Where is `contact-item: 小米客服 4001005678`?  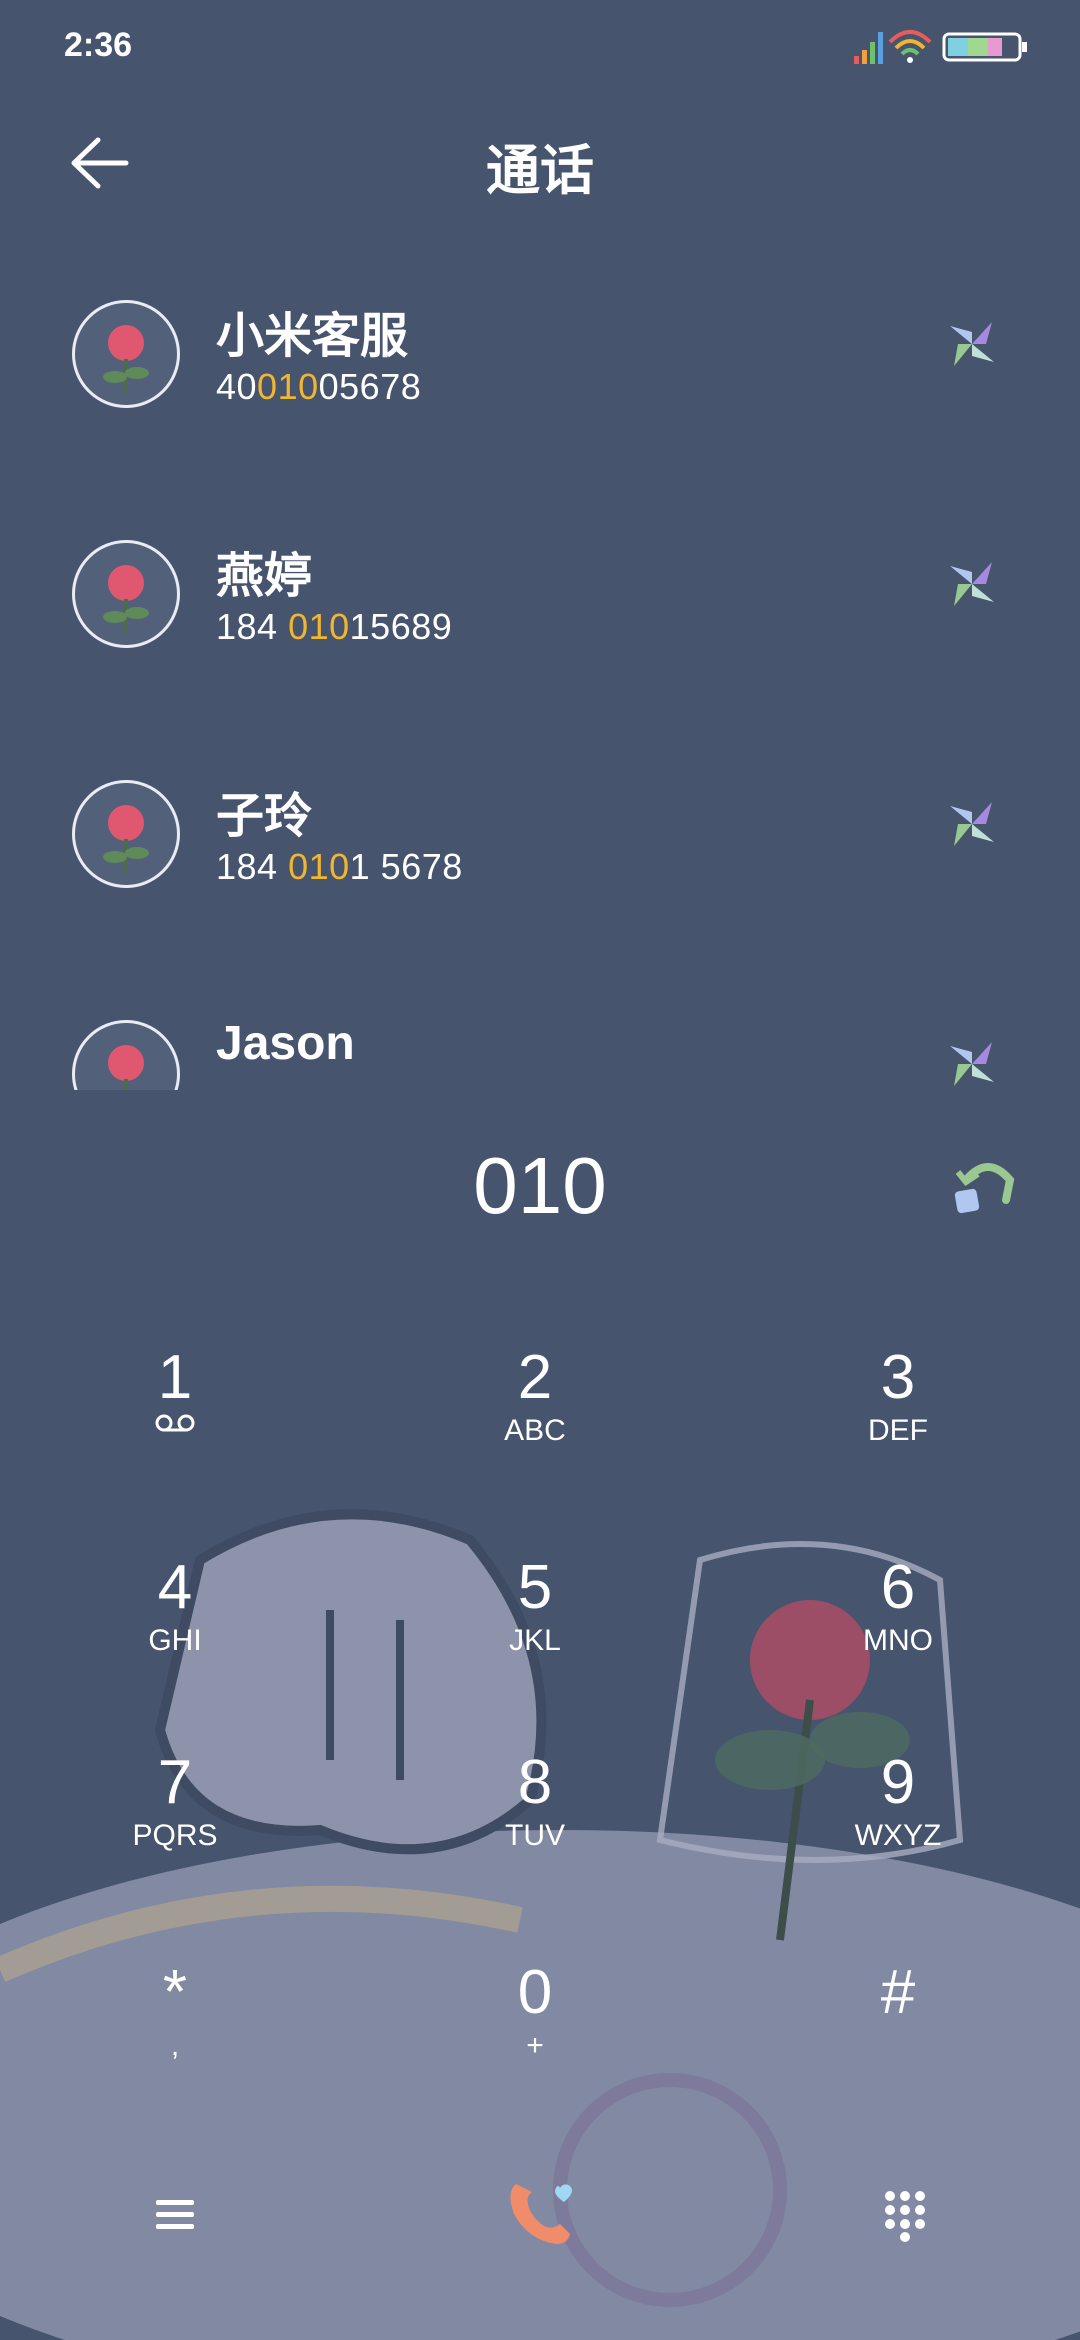
contact-item: 小米客服 4001005678 is located at coordinates (540, 360).